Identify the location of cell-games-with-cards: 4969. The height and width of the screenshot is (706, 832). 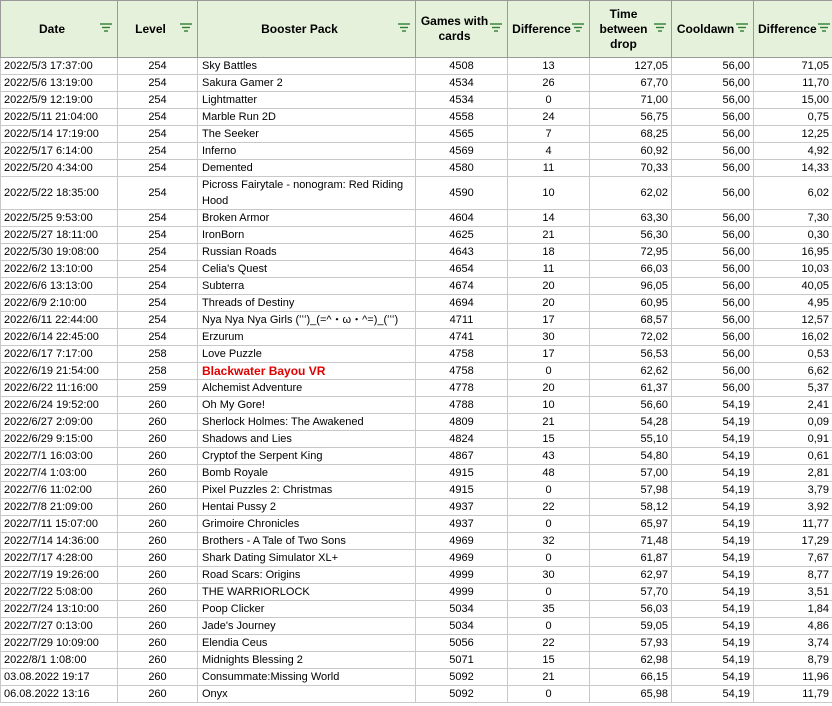
(461, 558).